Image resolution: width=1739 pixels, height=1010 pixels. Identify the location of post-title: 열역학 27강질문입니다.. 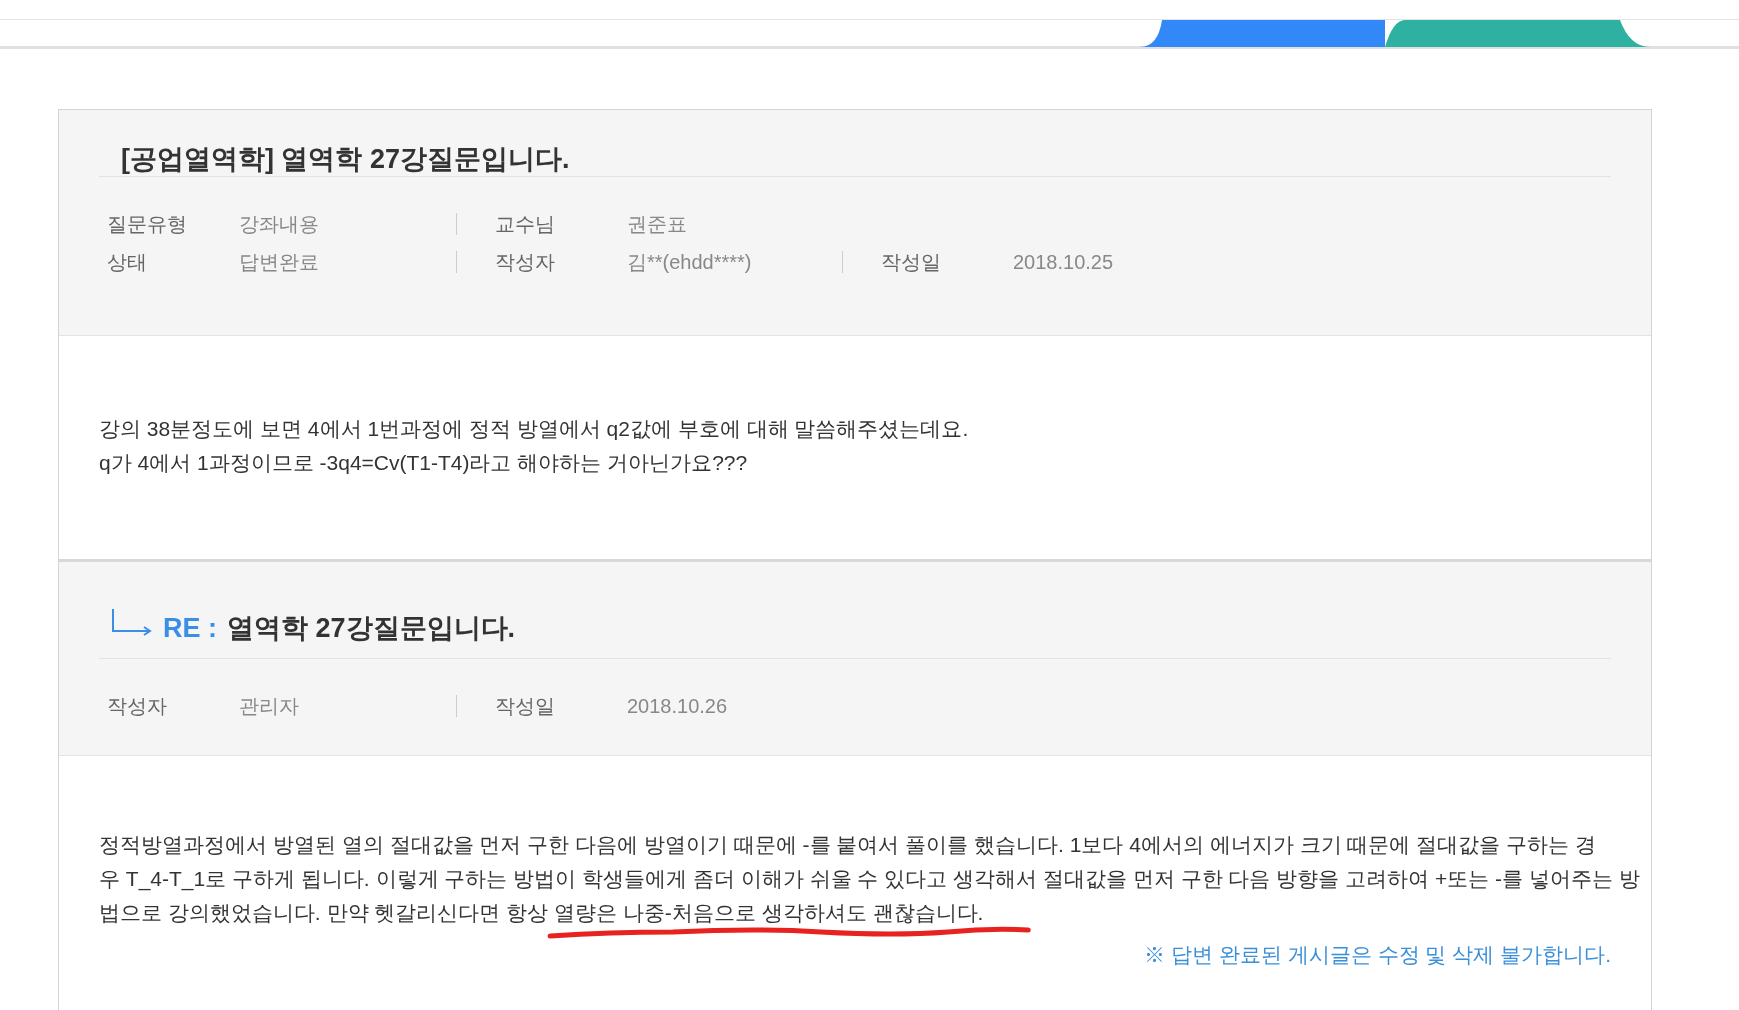
(371, 628).